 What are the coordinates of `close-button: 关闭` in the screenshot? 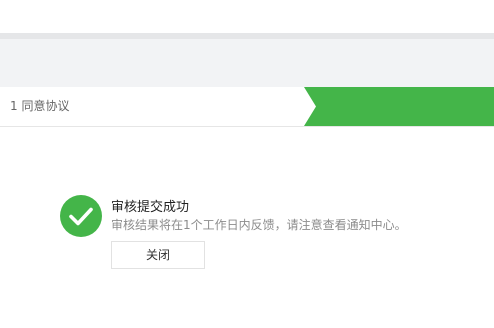 It's located at (158, 255).